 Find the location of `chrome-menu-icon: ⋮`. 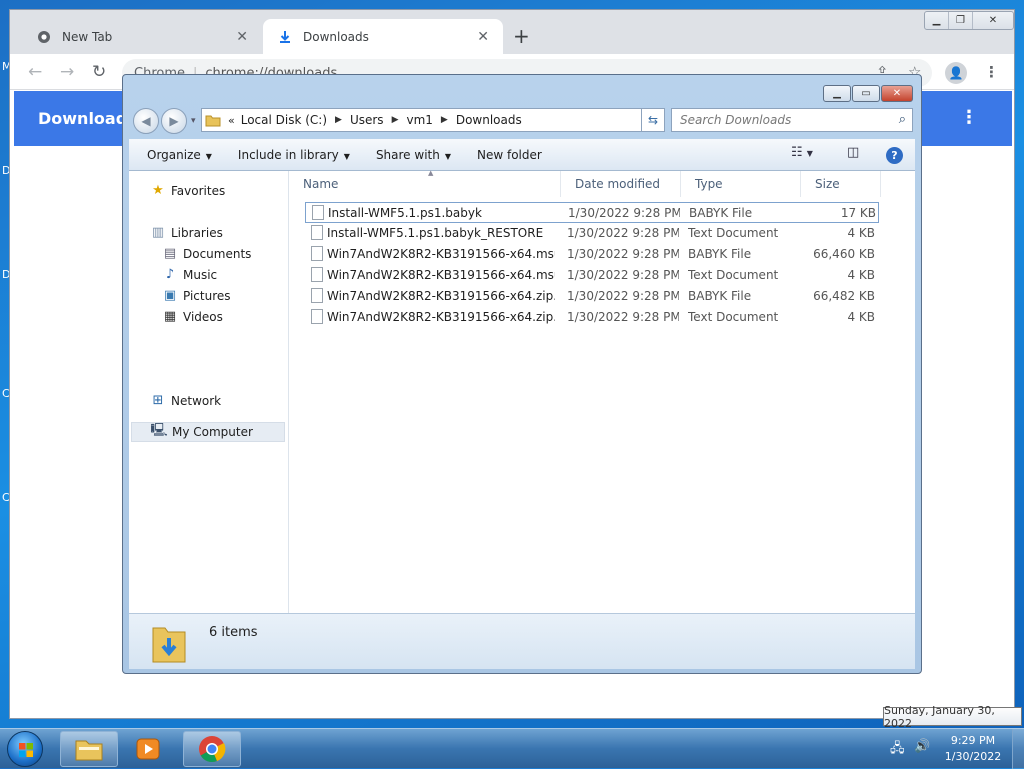

chrome-menu-icon: ⋮ is located at coordinates (991, 72).